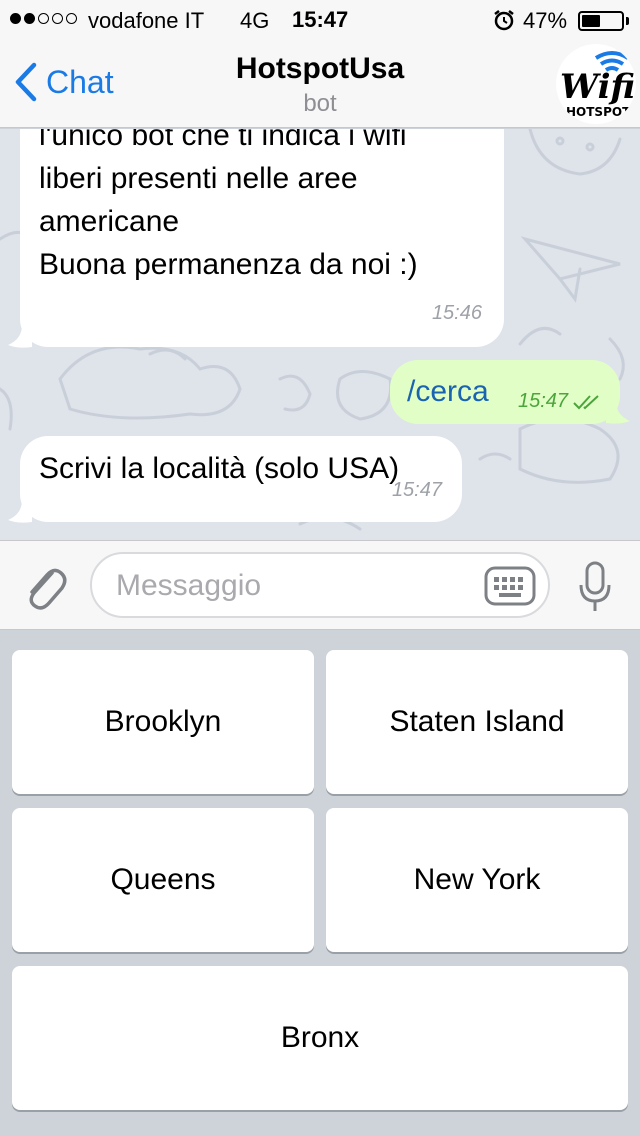 The width and height of the screenshot is (640, 1136). I want to click on double-check-icon, so click(586, 401).